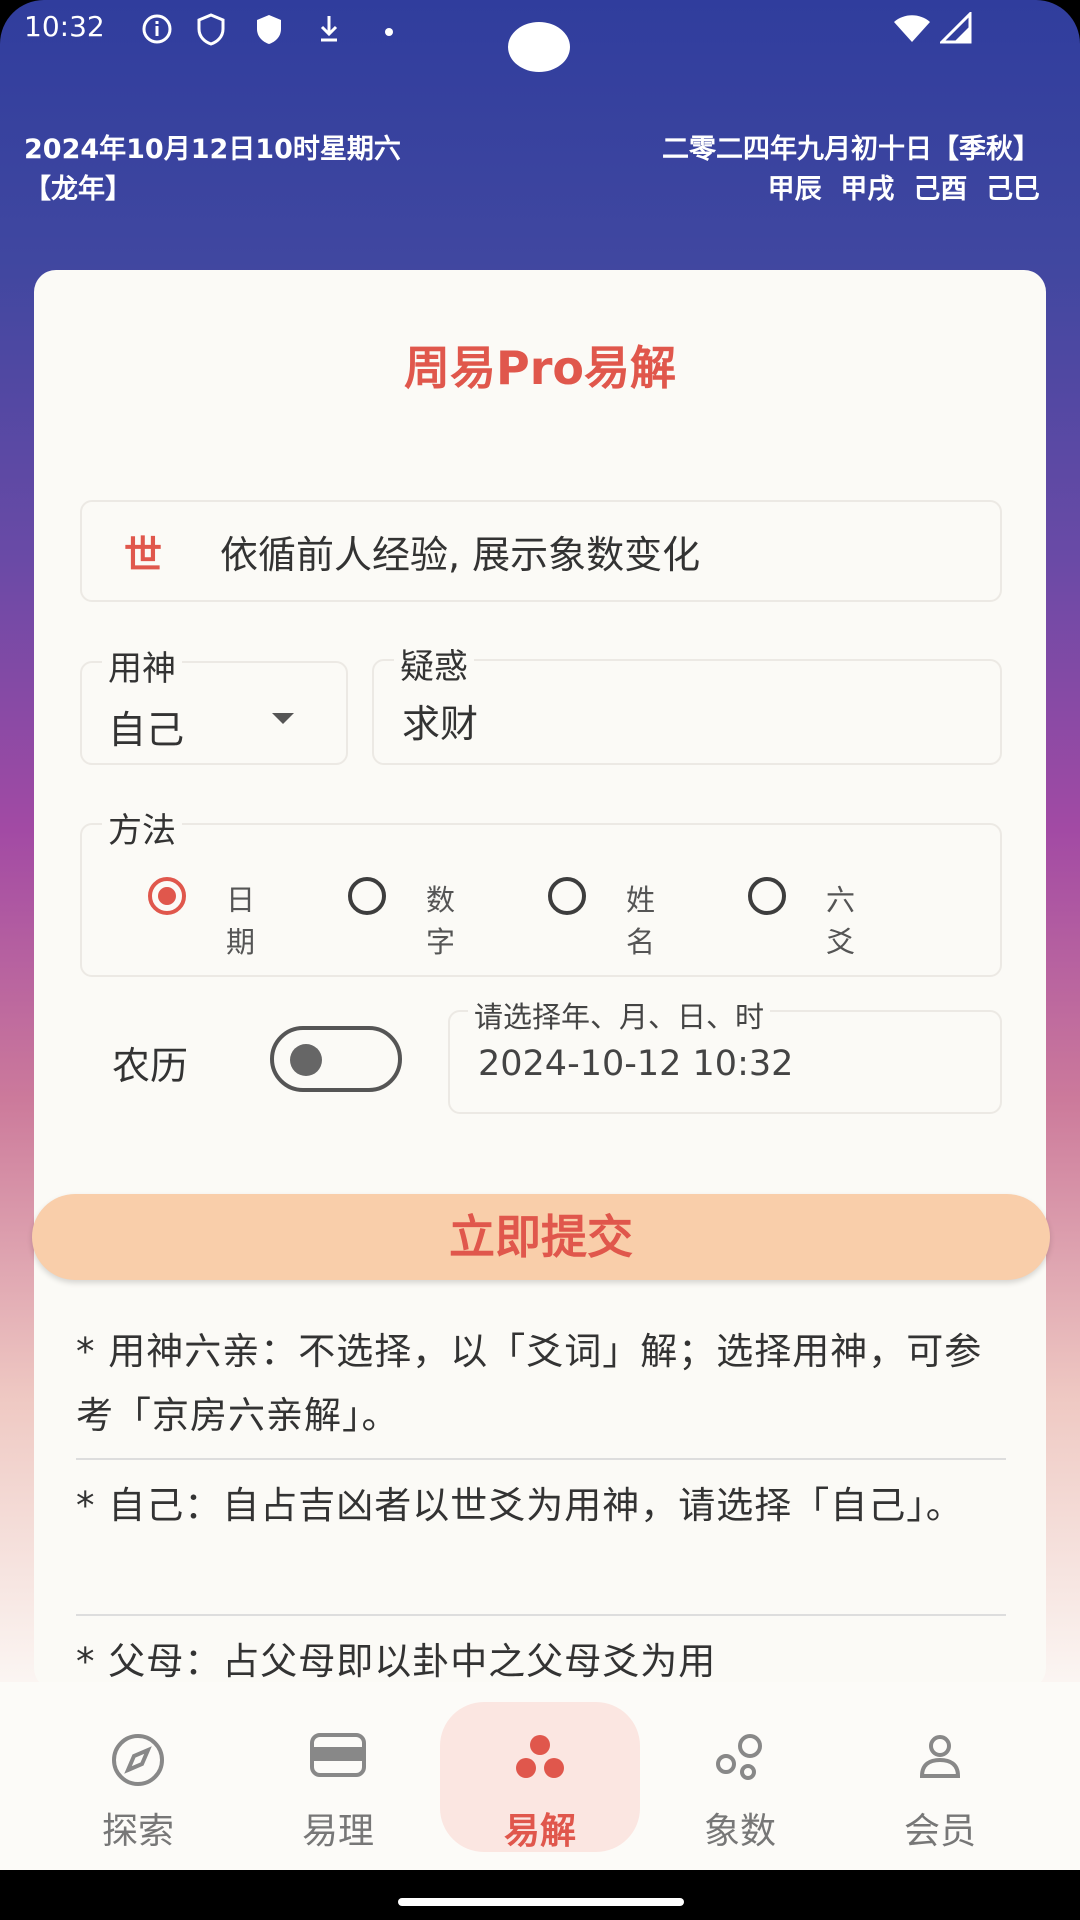  Describe the element at coordinates (687, 702) in the screenshot. I see `question-field: 疑惑 求财` at that location.